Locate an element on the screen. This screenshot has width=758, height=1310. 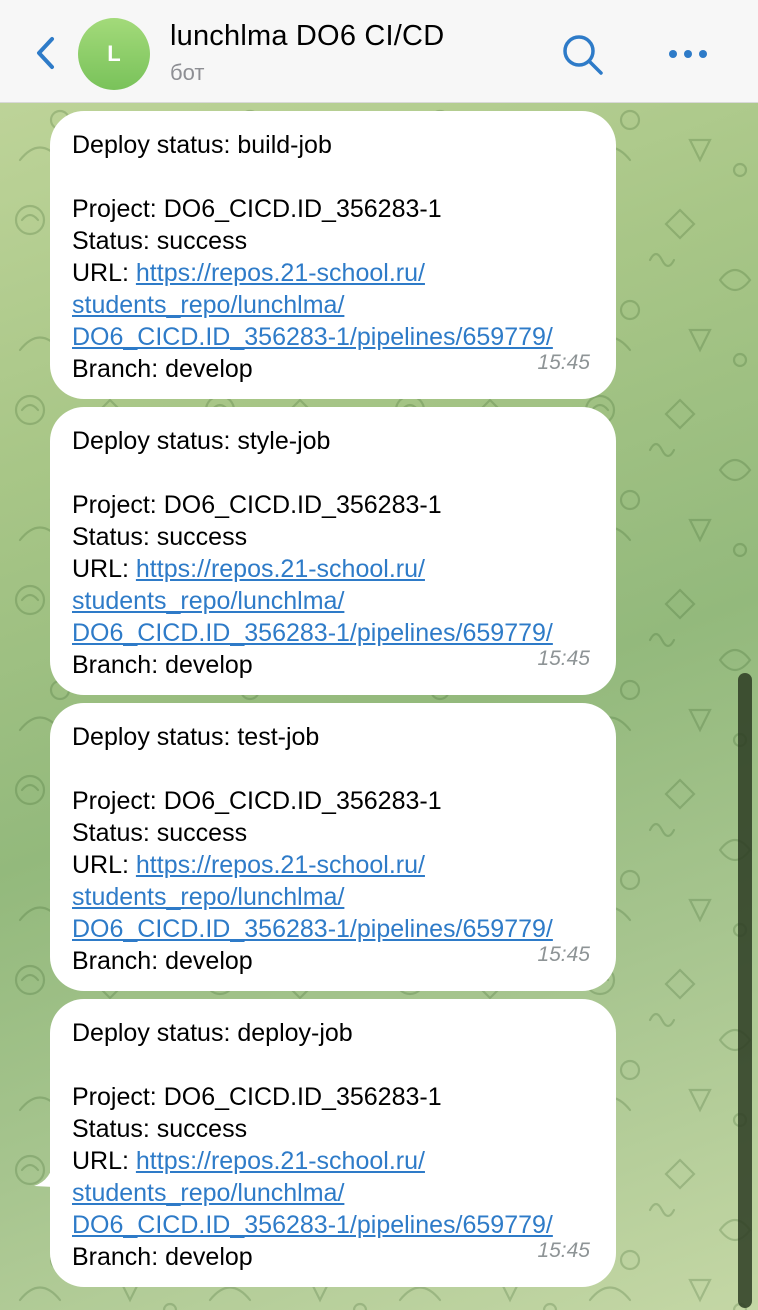
more-dots-icon is located at coordinates (688, 54).